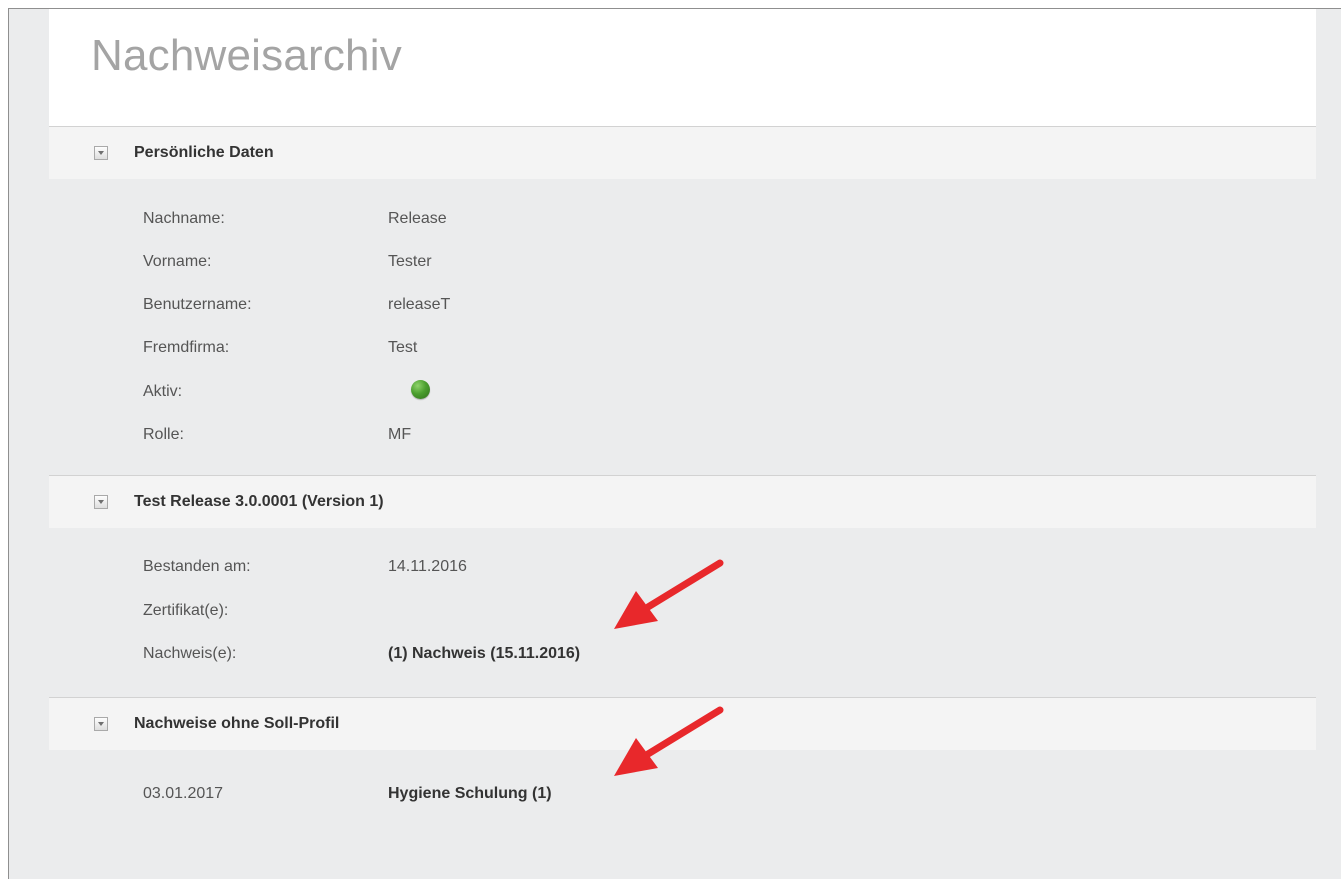 The image size is (1341, 879). Describe the element at coordinates (204, 152) in the screenshot. I see `section-title-personal-data: Persönliche Daten` at that location.